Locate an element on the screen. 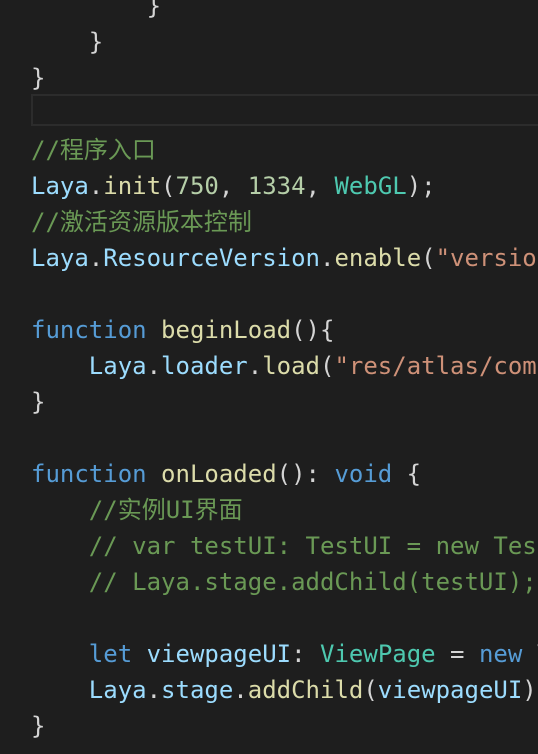 The width and height of the screenshot is (538, 754). code-token: ) is located at coordinates (529, 690).